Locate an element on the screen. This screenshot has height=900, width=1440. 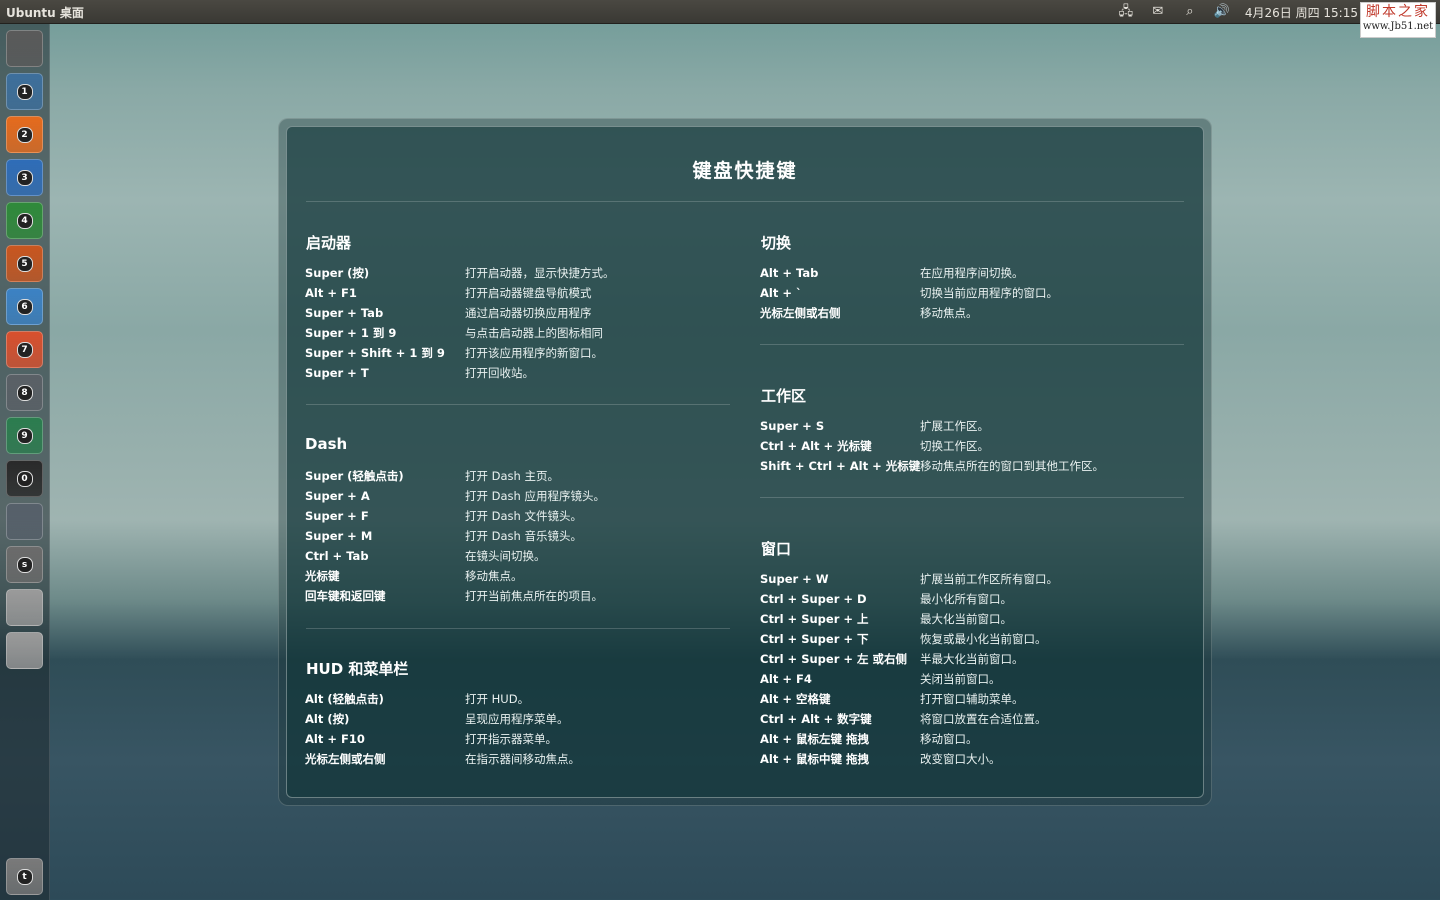
shortcut-row: Super + T 打开回收站。 is located at coordinates (515, 373).